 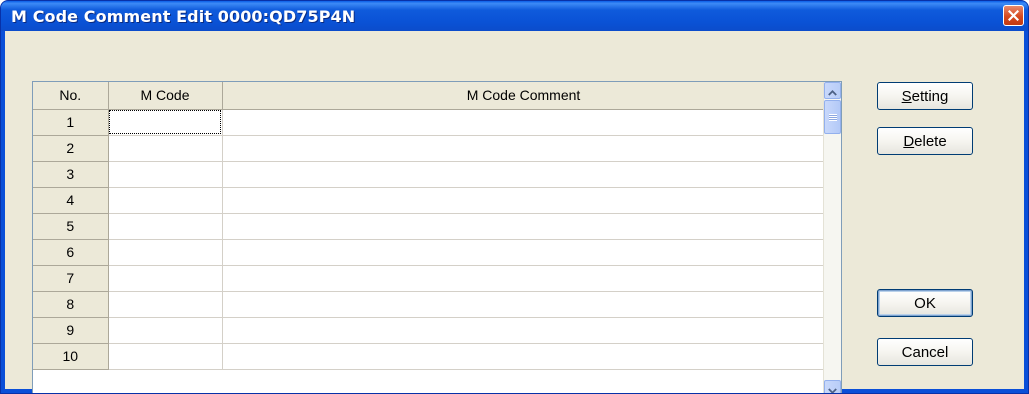 I want to click on row-number: 3, so click(x=71, y=174).